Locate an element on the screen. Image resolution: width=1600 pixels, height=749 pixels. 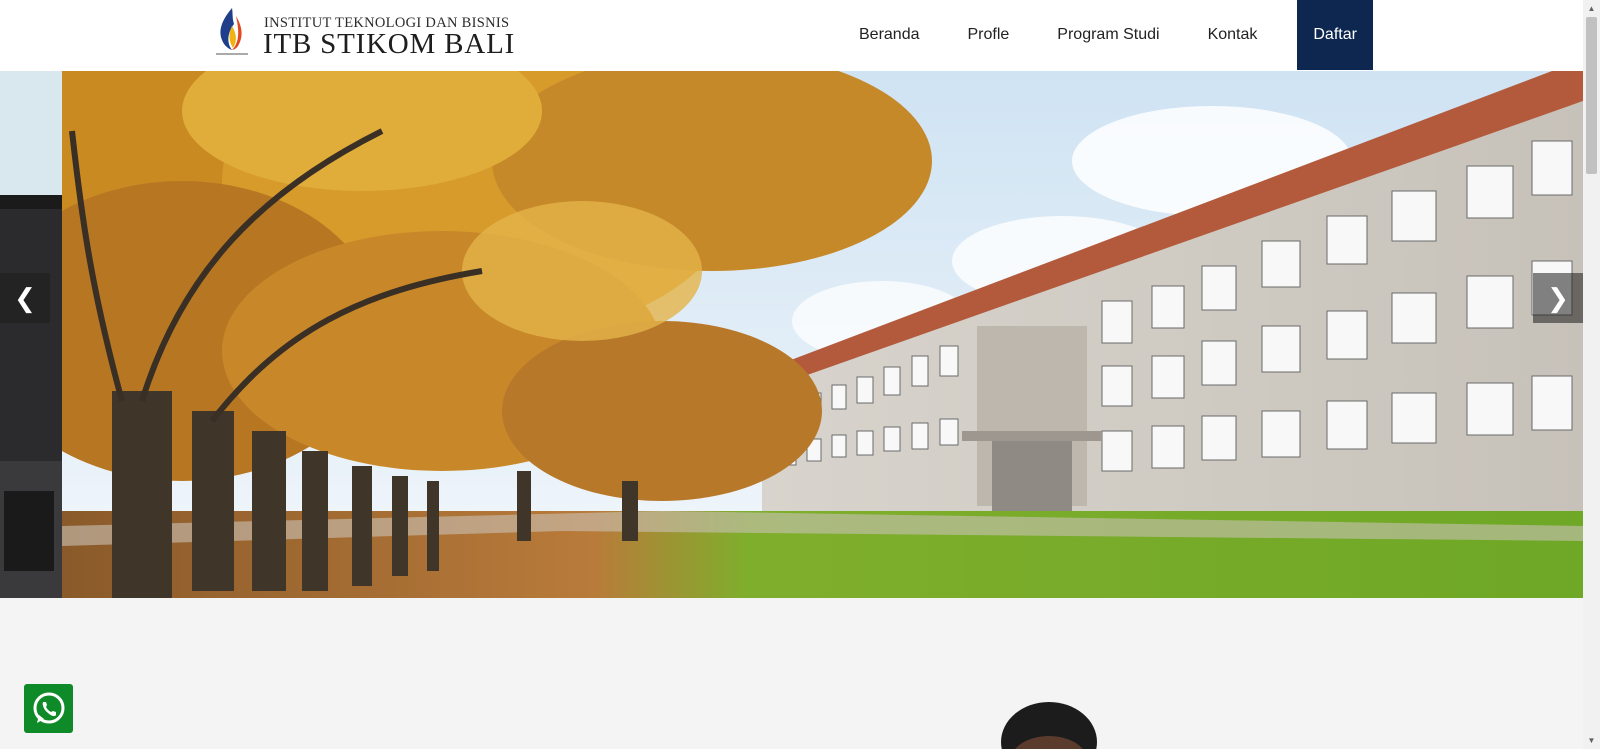
flame-logo-icon is located at coordinates (232, 33).